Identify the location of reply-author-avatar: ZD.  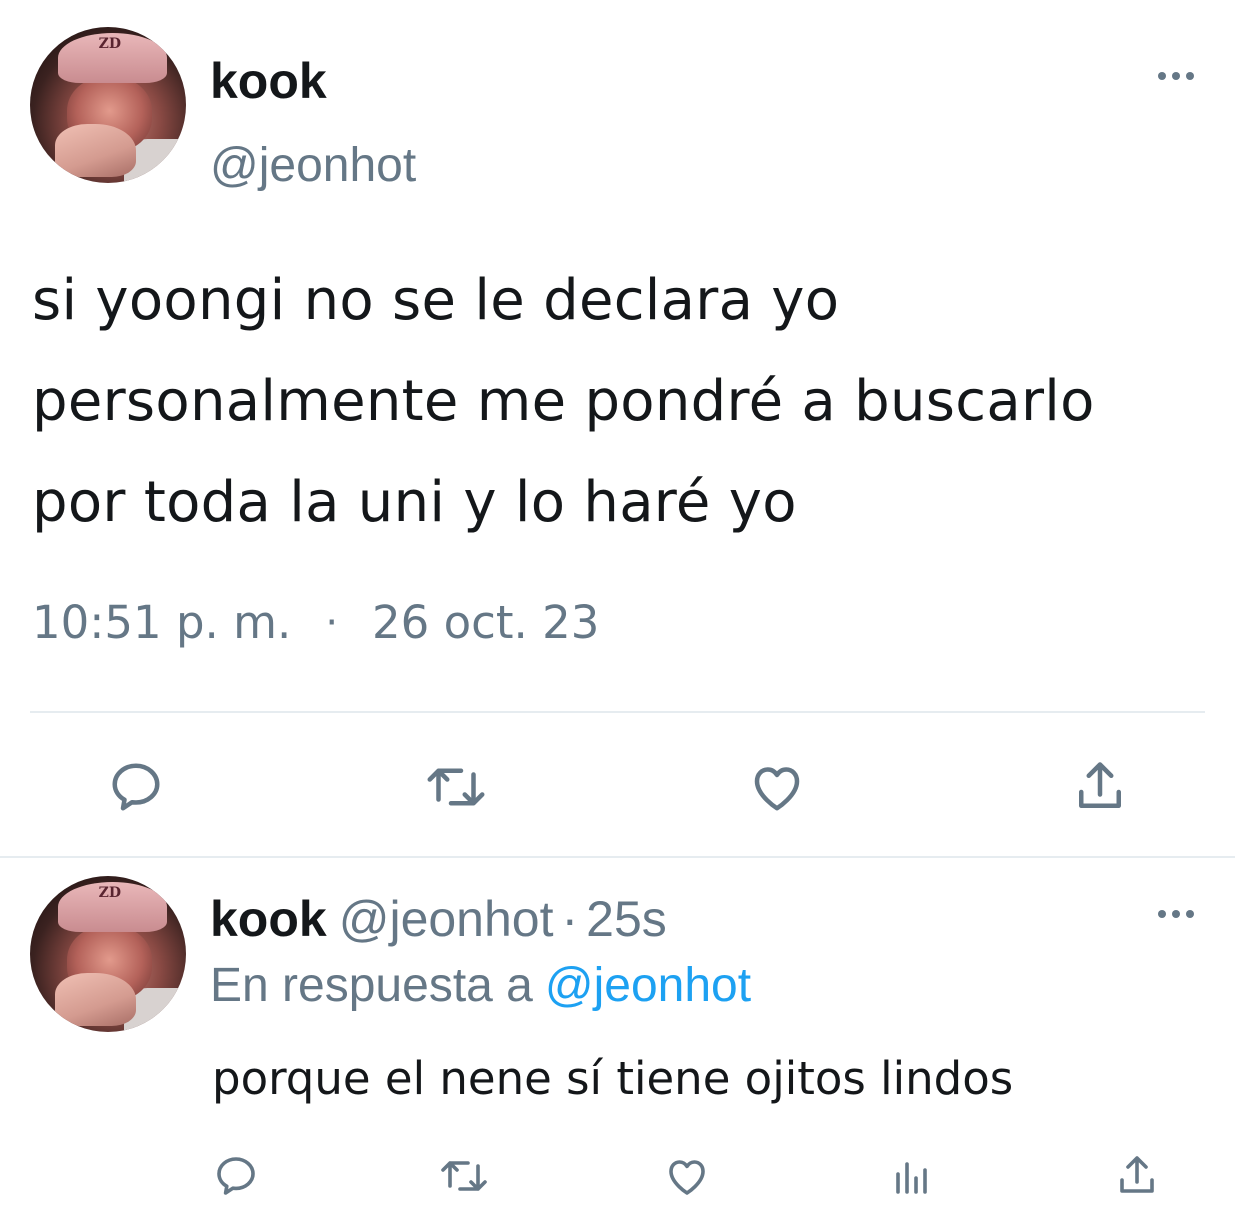
(108, 954).